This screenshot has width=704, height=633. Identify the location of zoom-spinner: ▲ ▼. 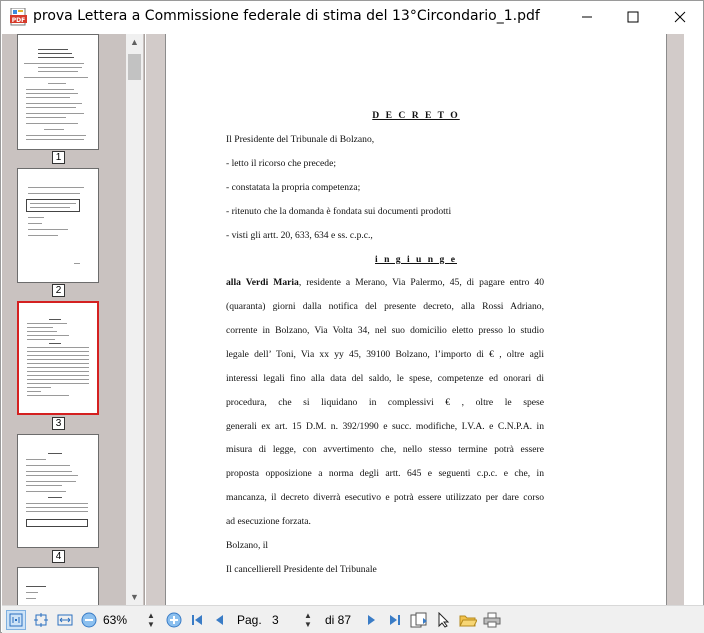
(151, 620).